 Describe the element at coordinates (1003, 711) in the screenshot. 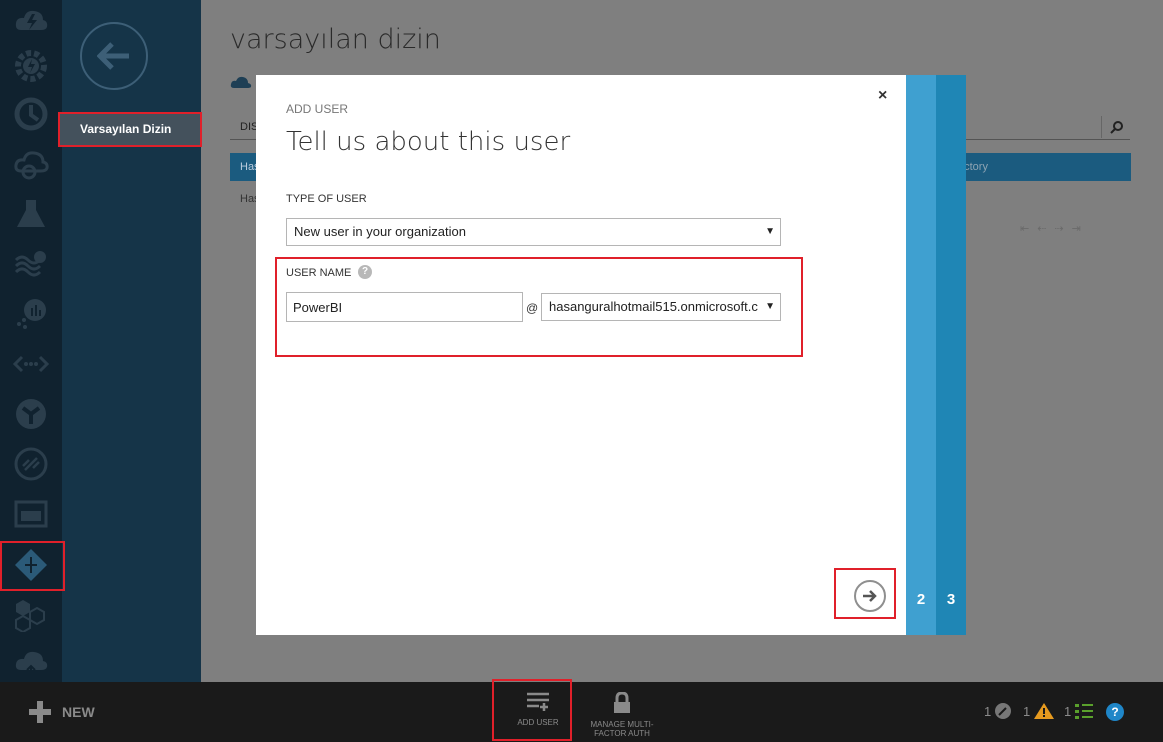

I see `wrench-icon` at that location.